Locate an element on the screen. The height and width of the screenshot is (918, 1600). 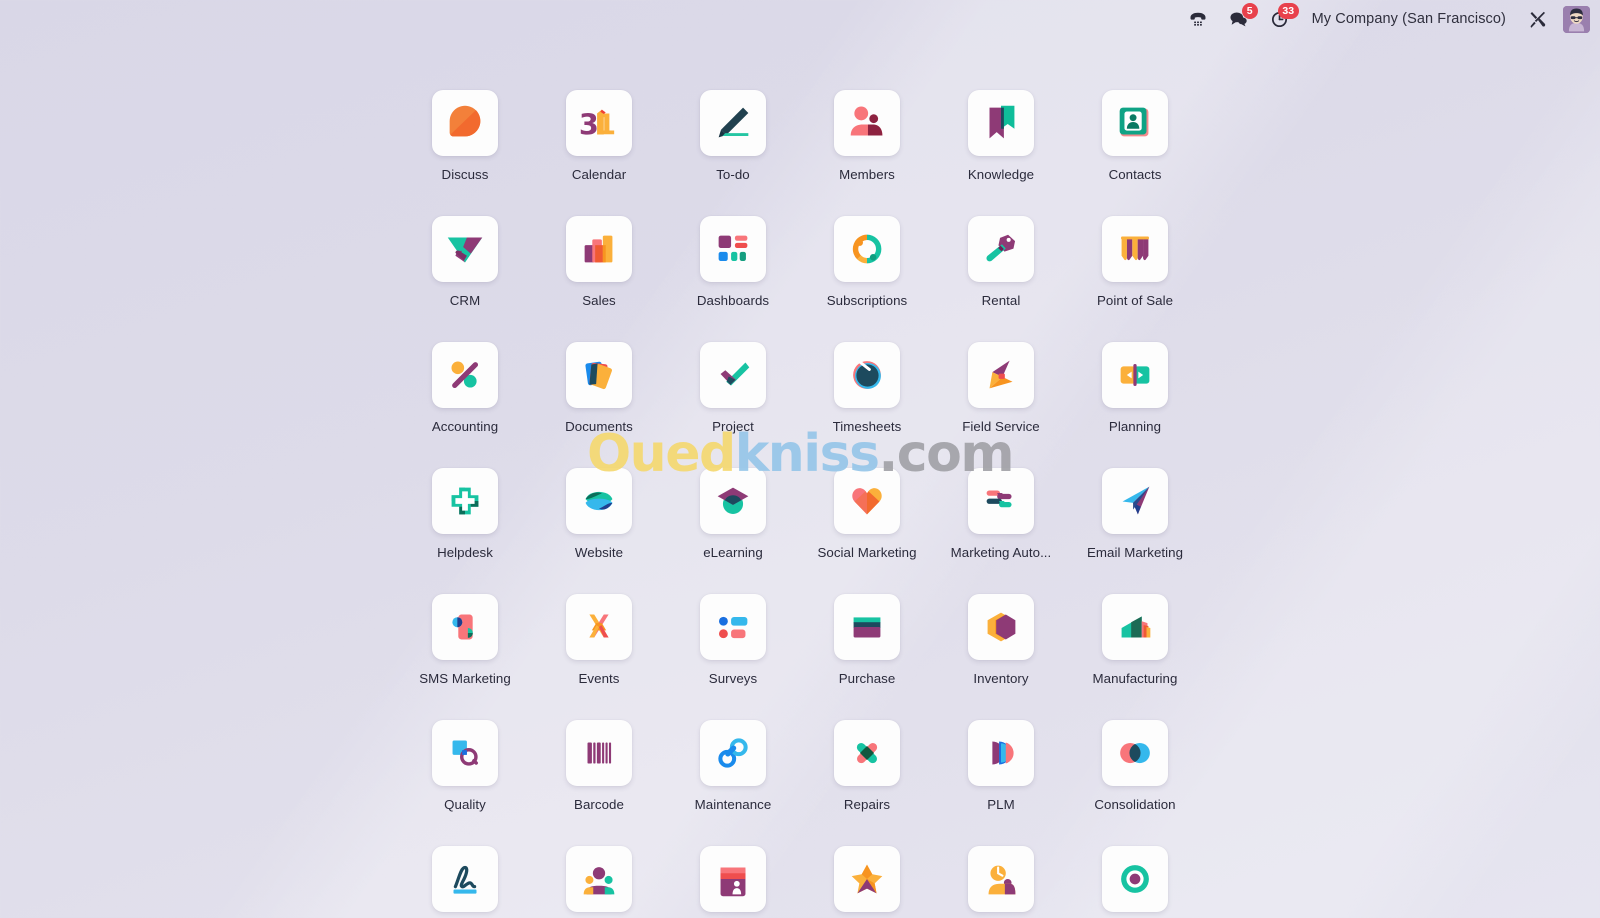
activities-icon: 33 is located at coordinates (1279, 19).